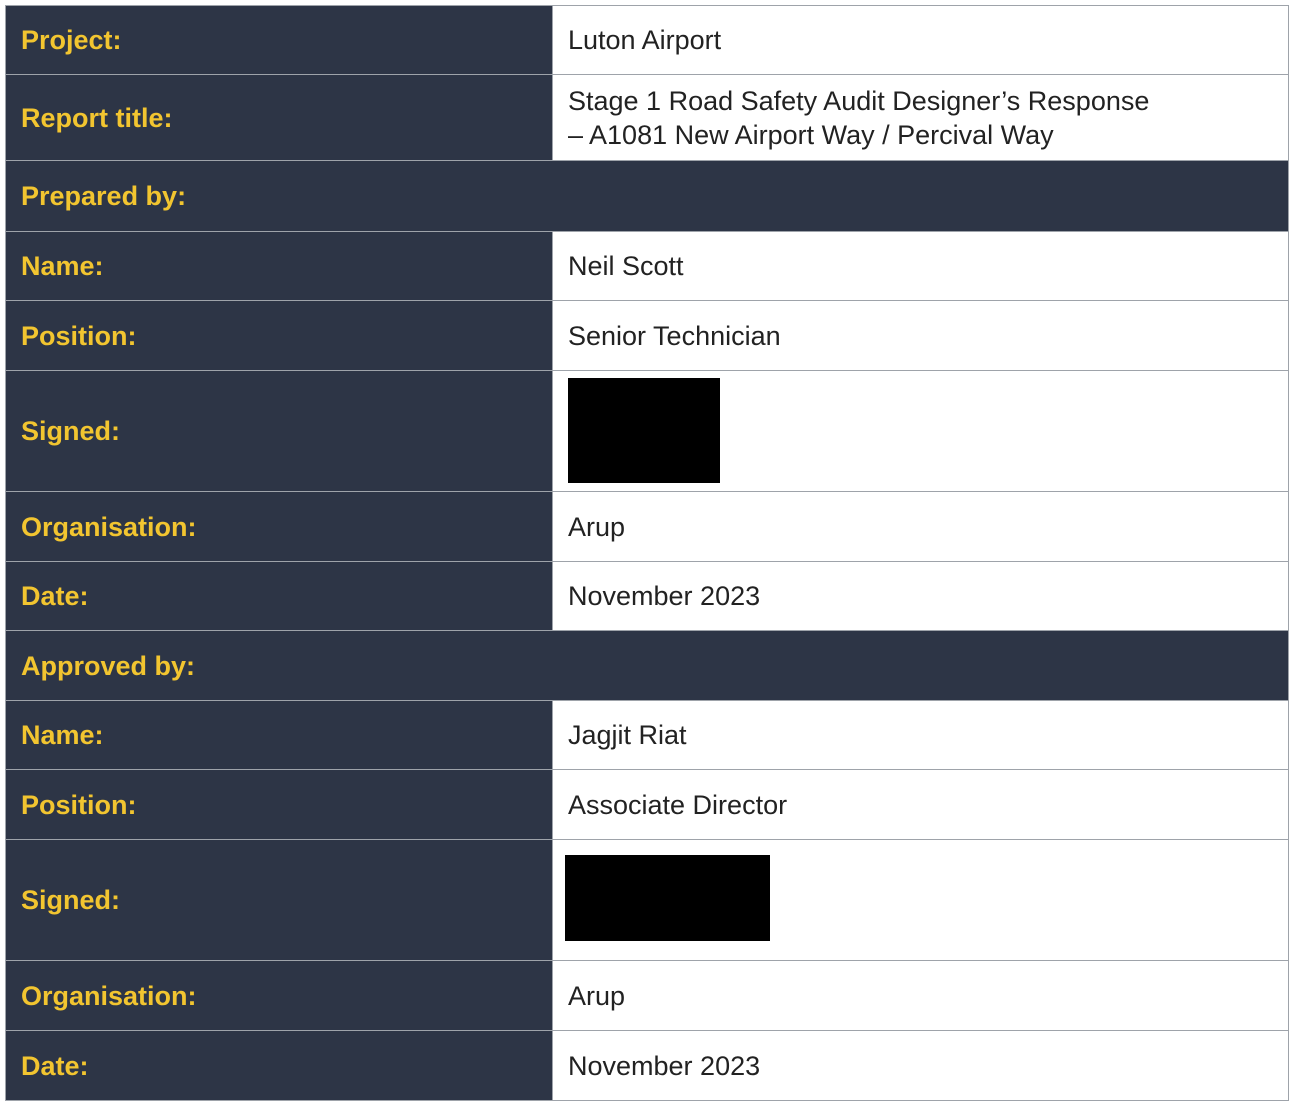  I want to click on approved-by-heading: Approved by:, so click(647, 665).